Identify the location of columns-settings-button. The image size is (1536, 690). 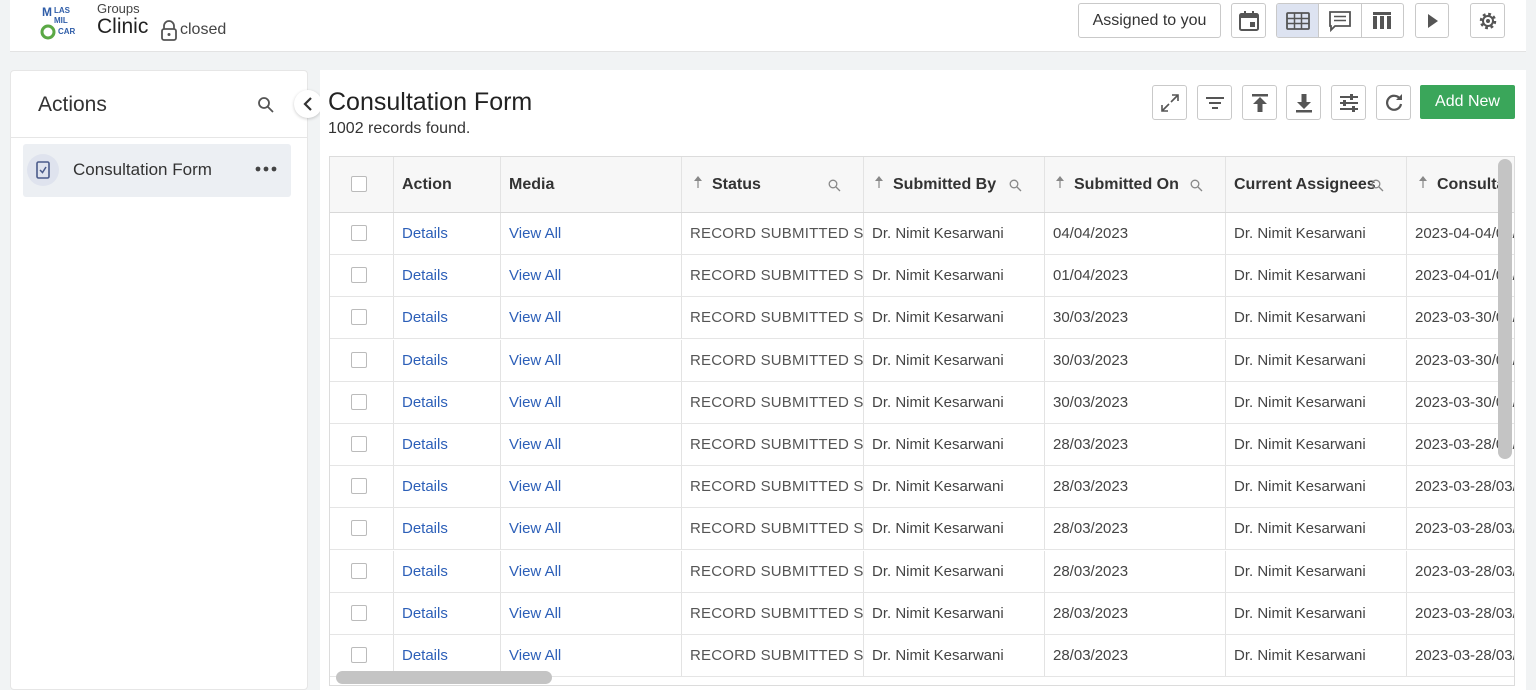
(1348, 102).